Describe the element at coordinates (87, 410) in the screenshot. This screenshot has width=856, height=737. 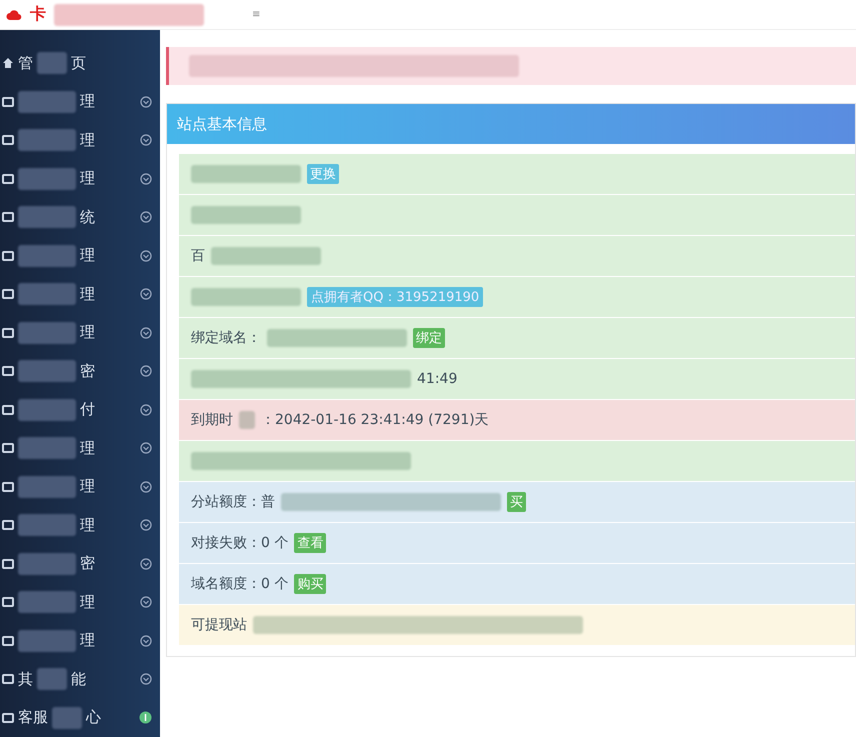
I see `menu-label: 付` at that location.